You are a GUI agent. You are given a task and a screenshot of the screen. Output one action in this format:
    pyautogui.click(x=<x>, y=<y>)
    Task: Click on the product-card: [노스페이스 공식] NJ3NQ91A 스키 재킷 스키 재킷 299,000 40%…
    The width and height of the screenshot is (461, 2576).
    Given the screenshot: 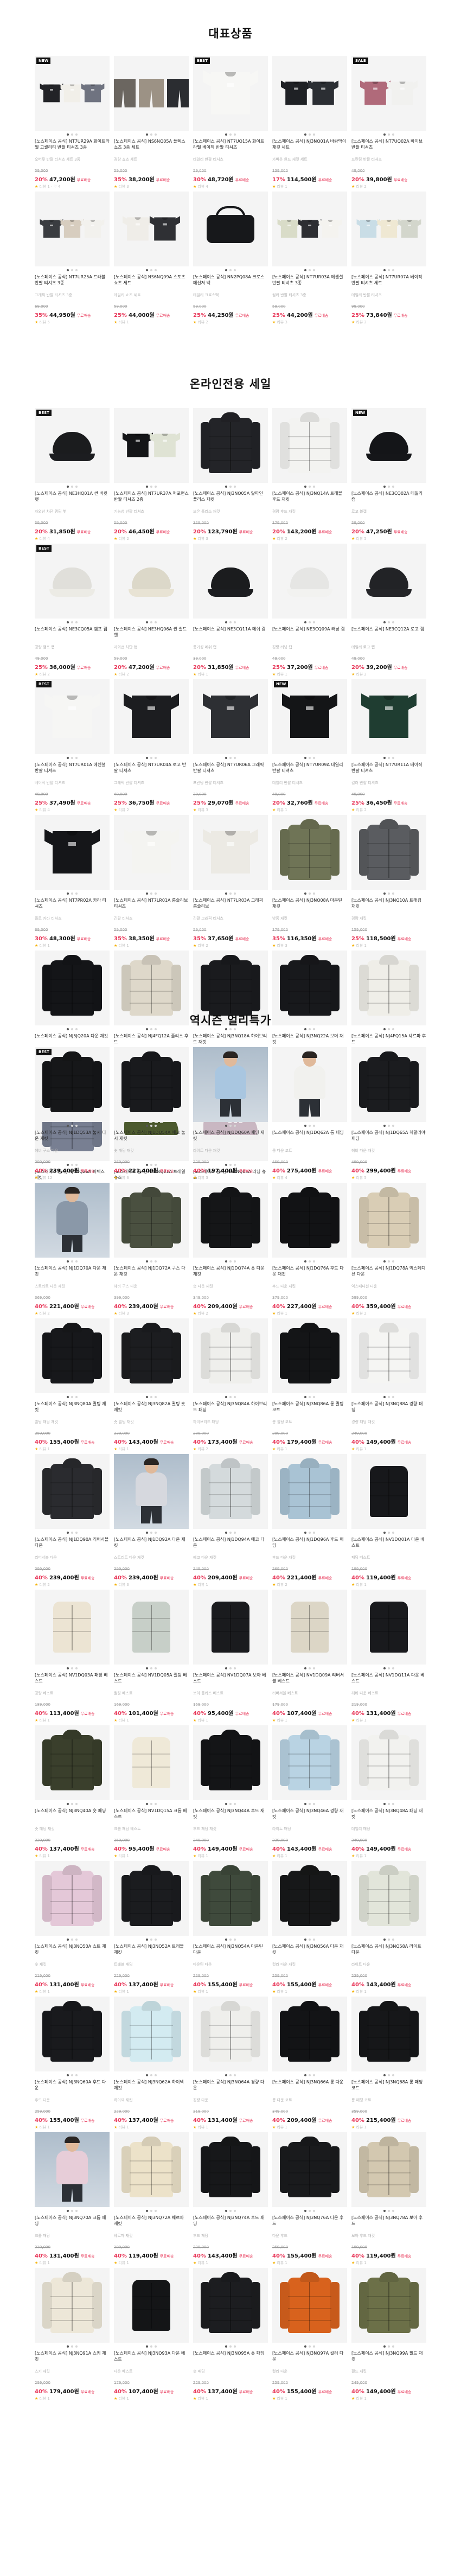 What is the action you would take?
    pyautogui.click(x=73, y=2335)
    